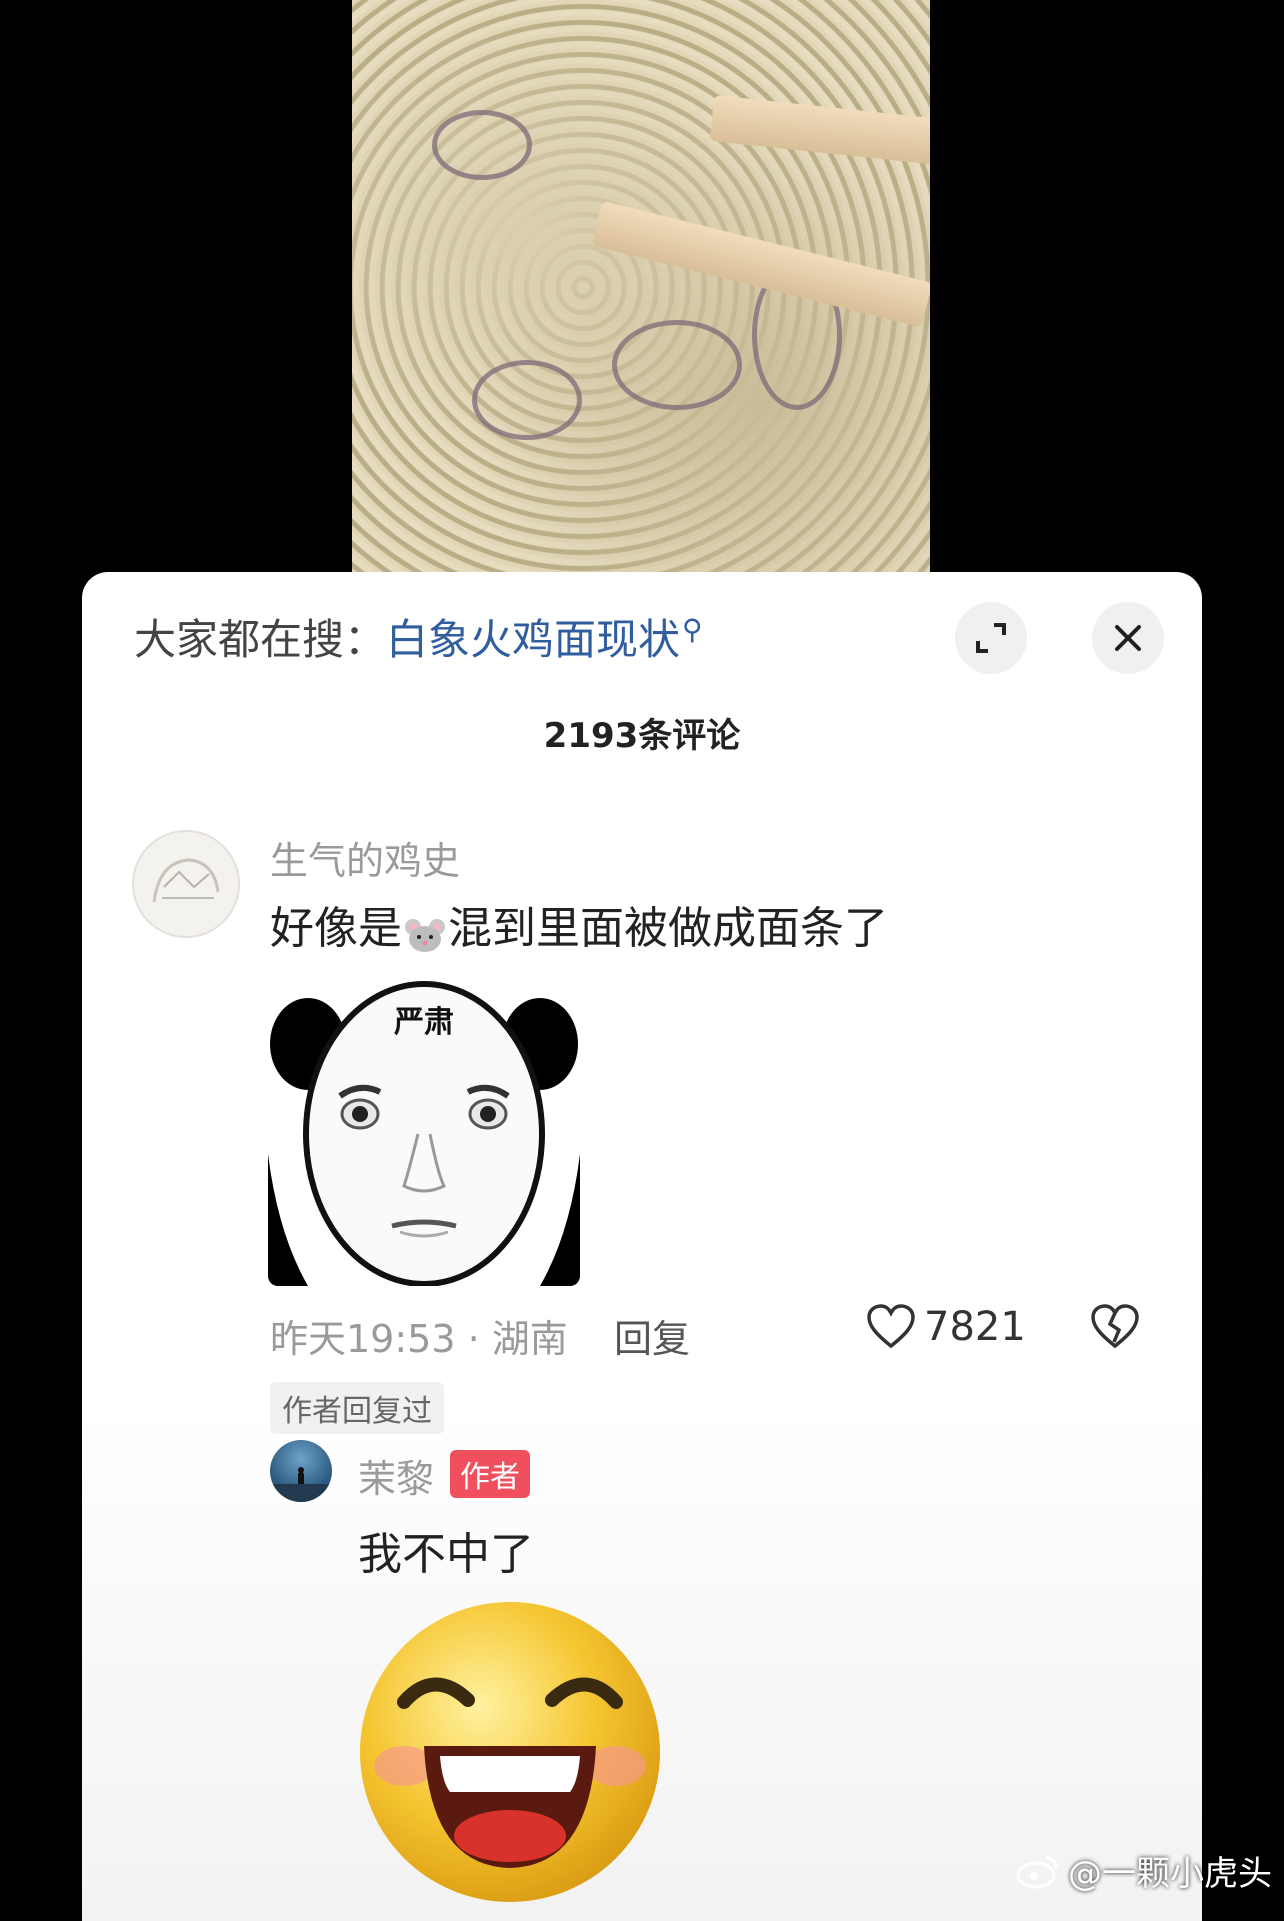 This screenshot has height=1921, width=1284. I want to click on expand-icon, so click(991, 638).